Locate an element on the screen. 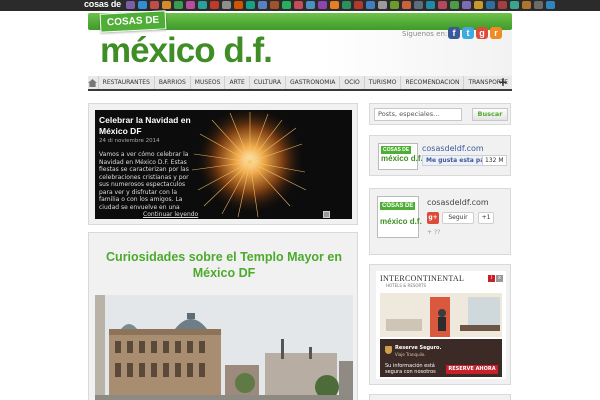  ad-brand: INTERCONTINENTAL is located at coordinates (422, 278).